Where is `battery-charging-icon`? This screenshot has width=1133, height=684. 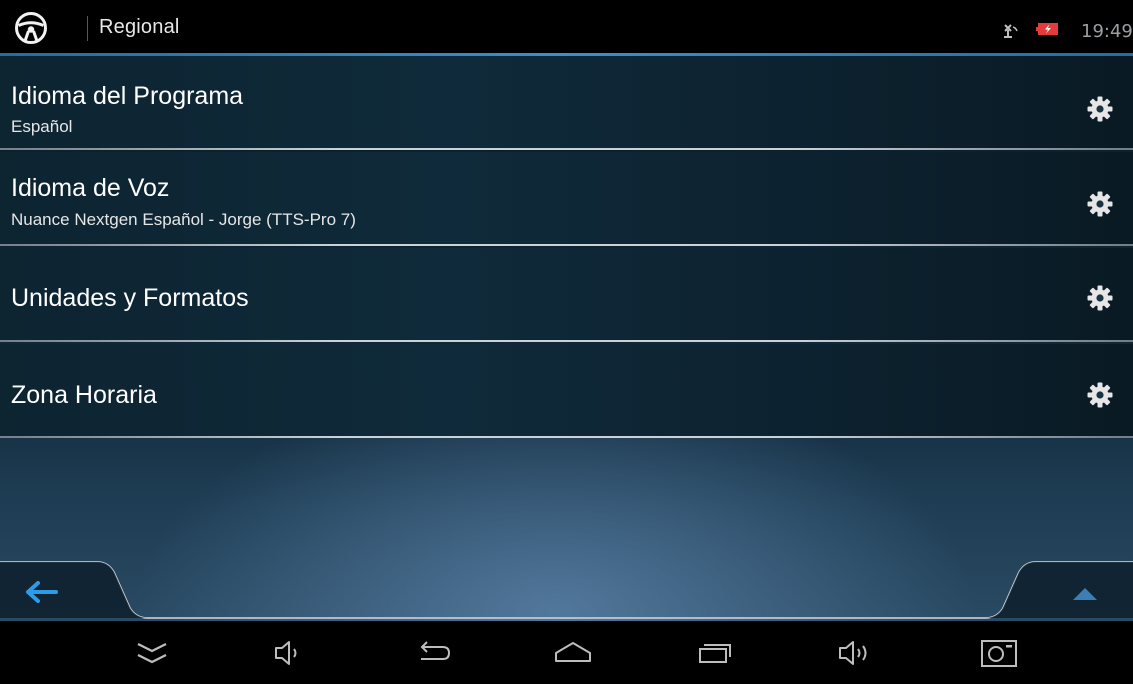 battery-charging-icon is located at coordinates (1047, 29).